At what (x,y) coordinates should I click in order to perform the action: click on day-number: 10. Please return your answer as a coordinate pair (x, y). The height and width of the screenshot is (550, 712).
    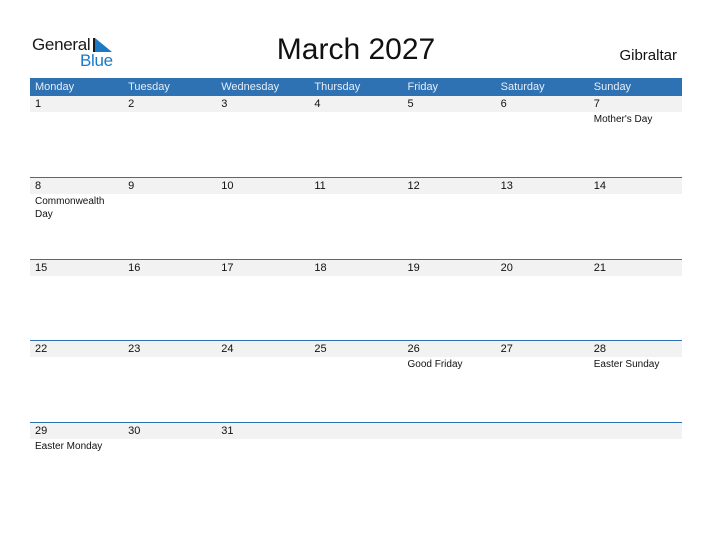
    Looking at the image, I should click on (227, 186).